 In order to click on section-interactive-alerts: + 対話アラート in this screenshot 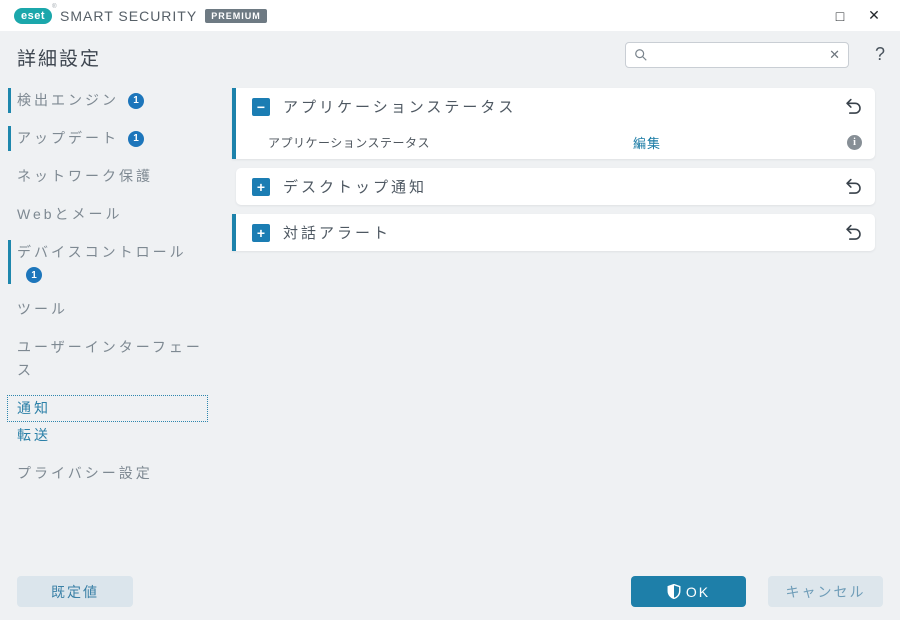, I will do `click(553, 232)`.